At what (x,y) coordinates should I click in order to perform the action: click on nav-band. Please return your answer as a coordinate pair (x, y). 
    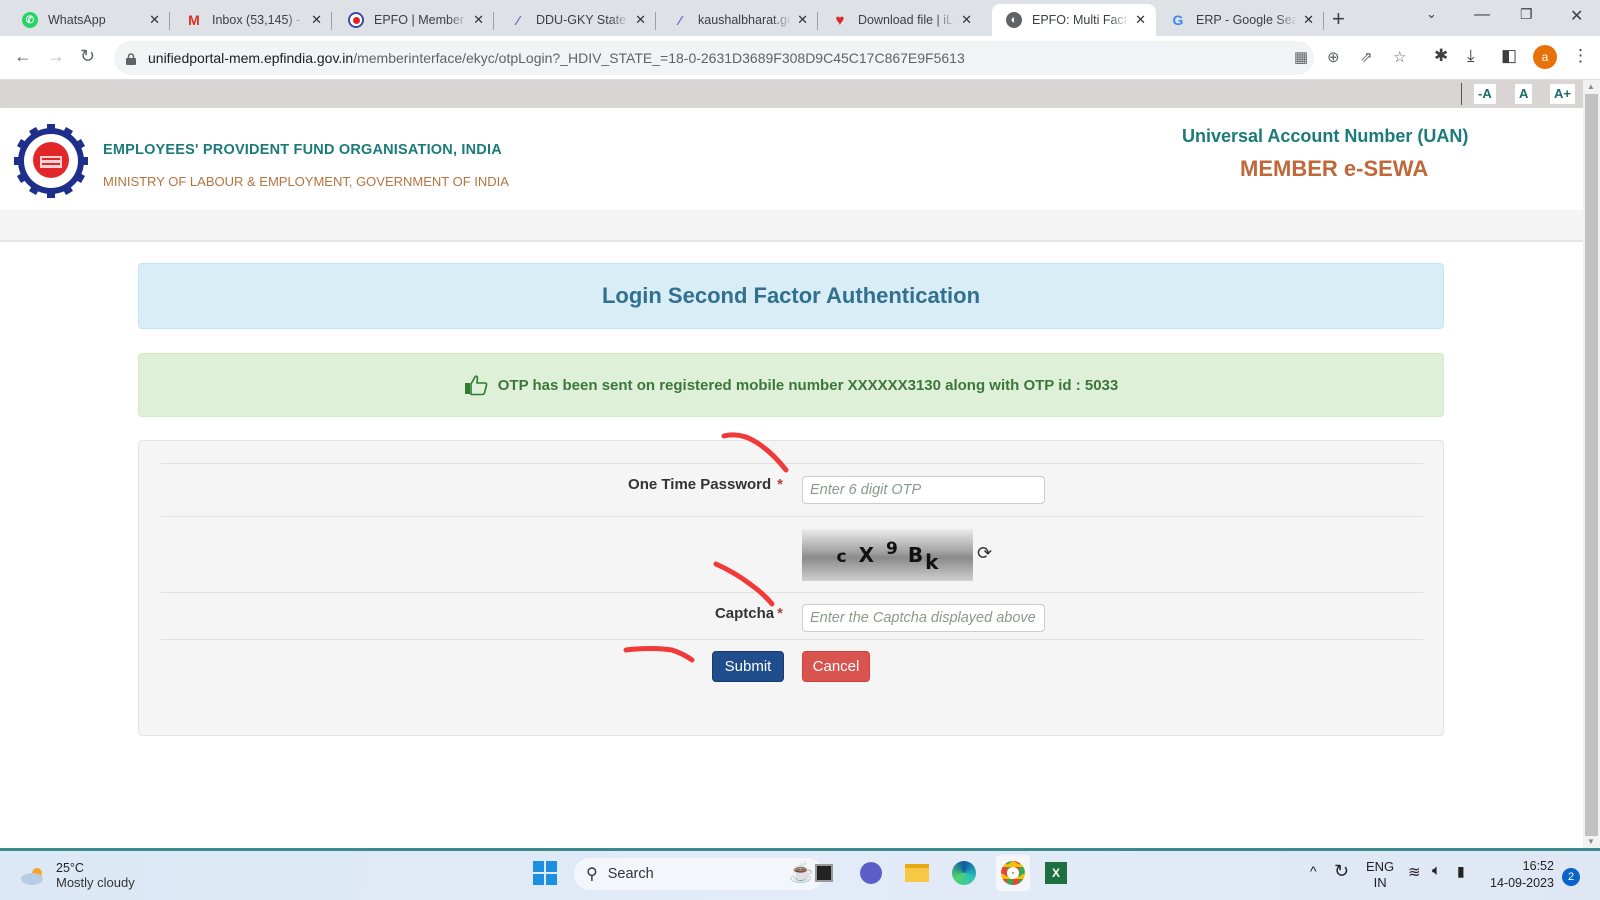
    Looking at the image, I should click on (791, 226).